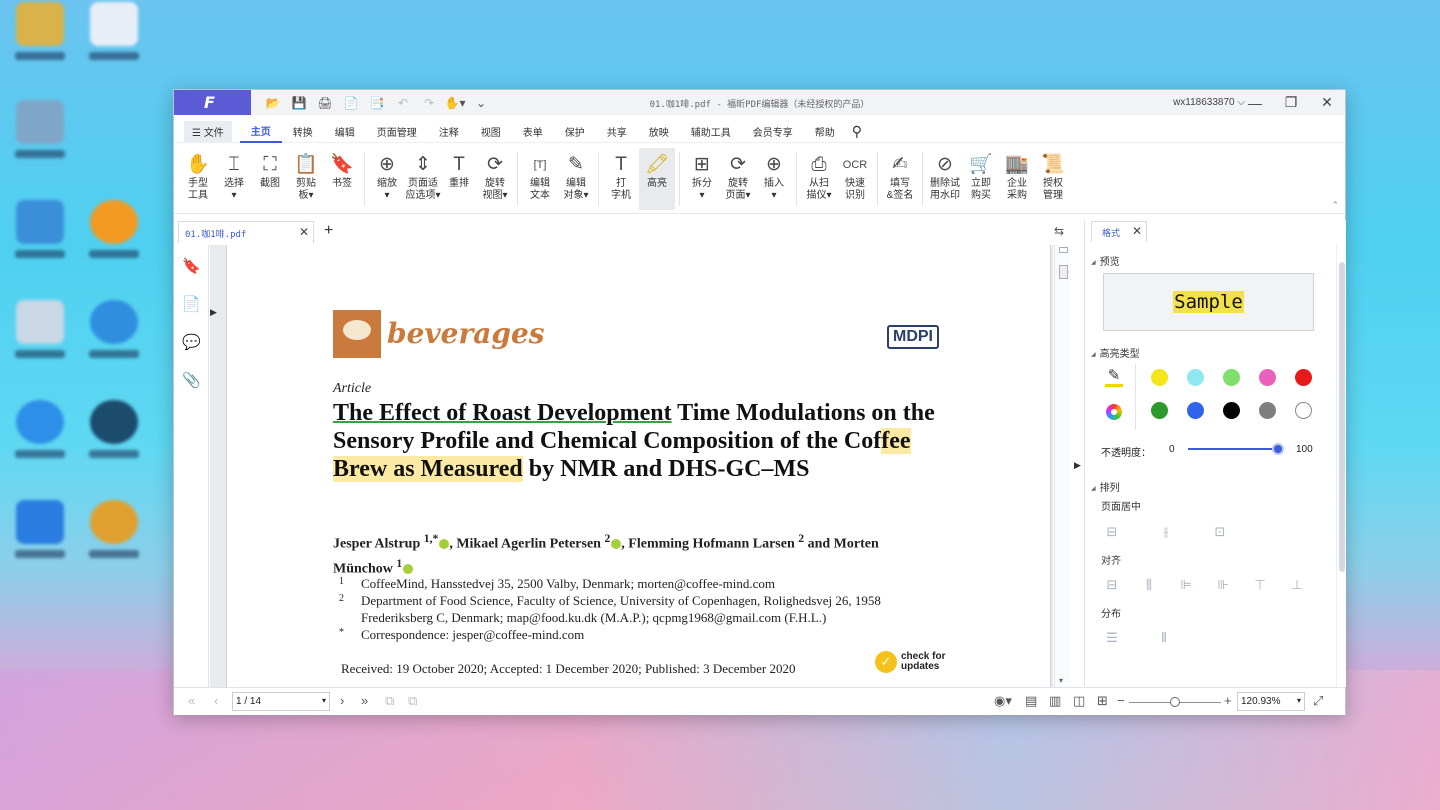 This screenshot has height=810, width=1440. Describe the element at coordinates (1278, 449) in the screenshot. I see `opacity-slider-handle` at that location.